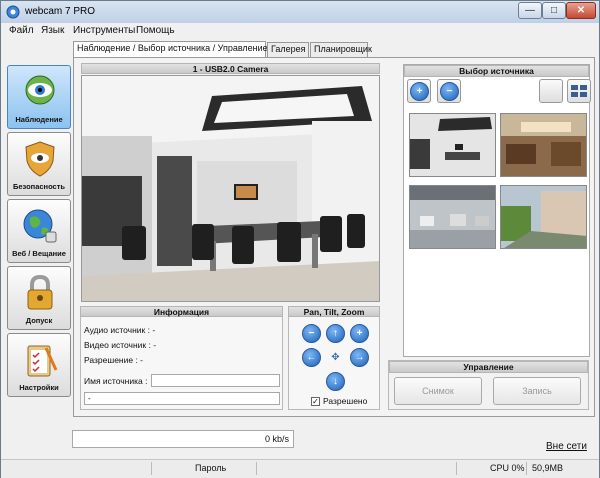 This screenshot has width=600, height=478. What do you see at coordinates (345, 401) in the screenshot?
I see `ptz-enabled-label: Разрешено` at bounding box center [345, 401].